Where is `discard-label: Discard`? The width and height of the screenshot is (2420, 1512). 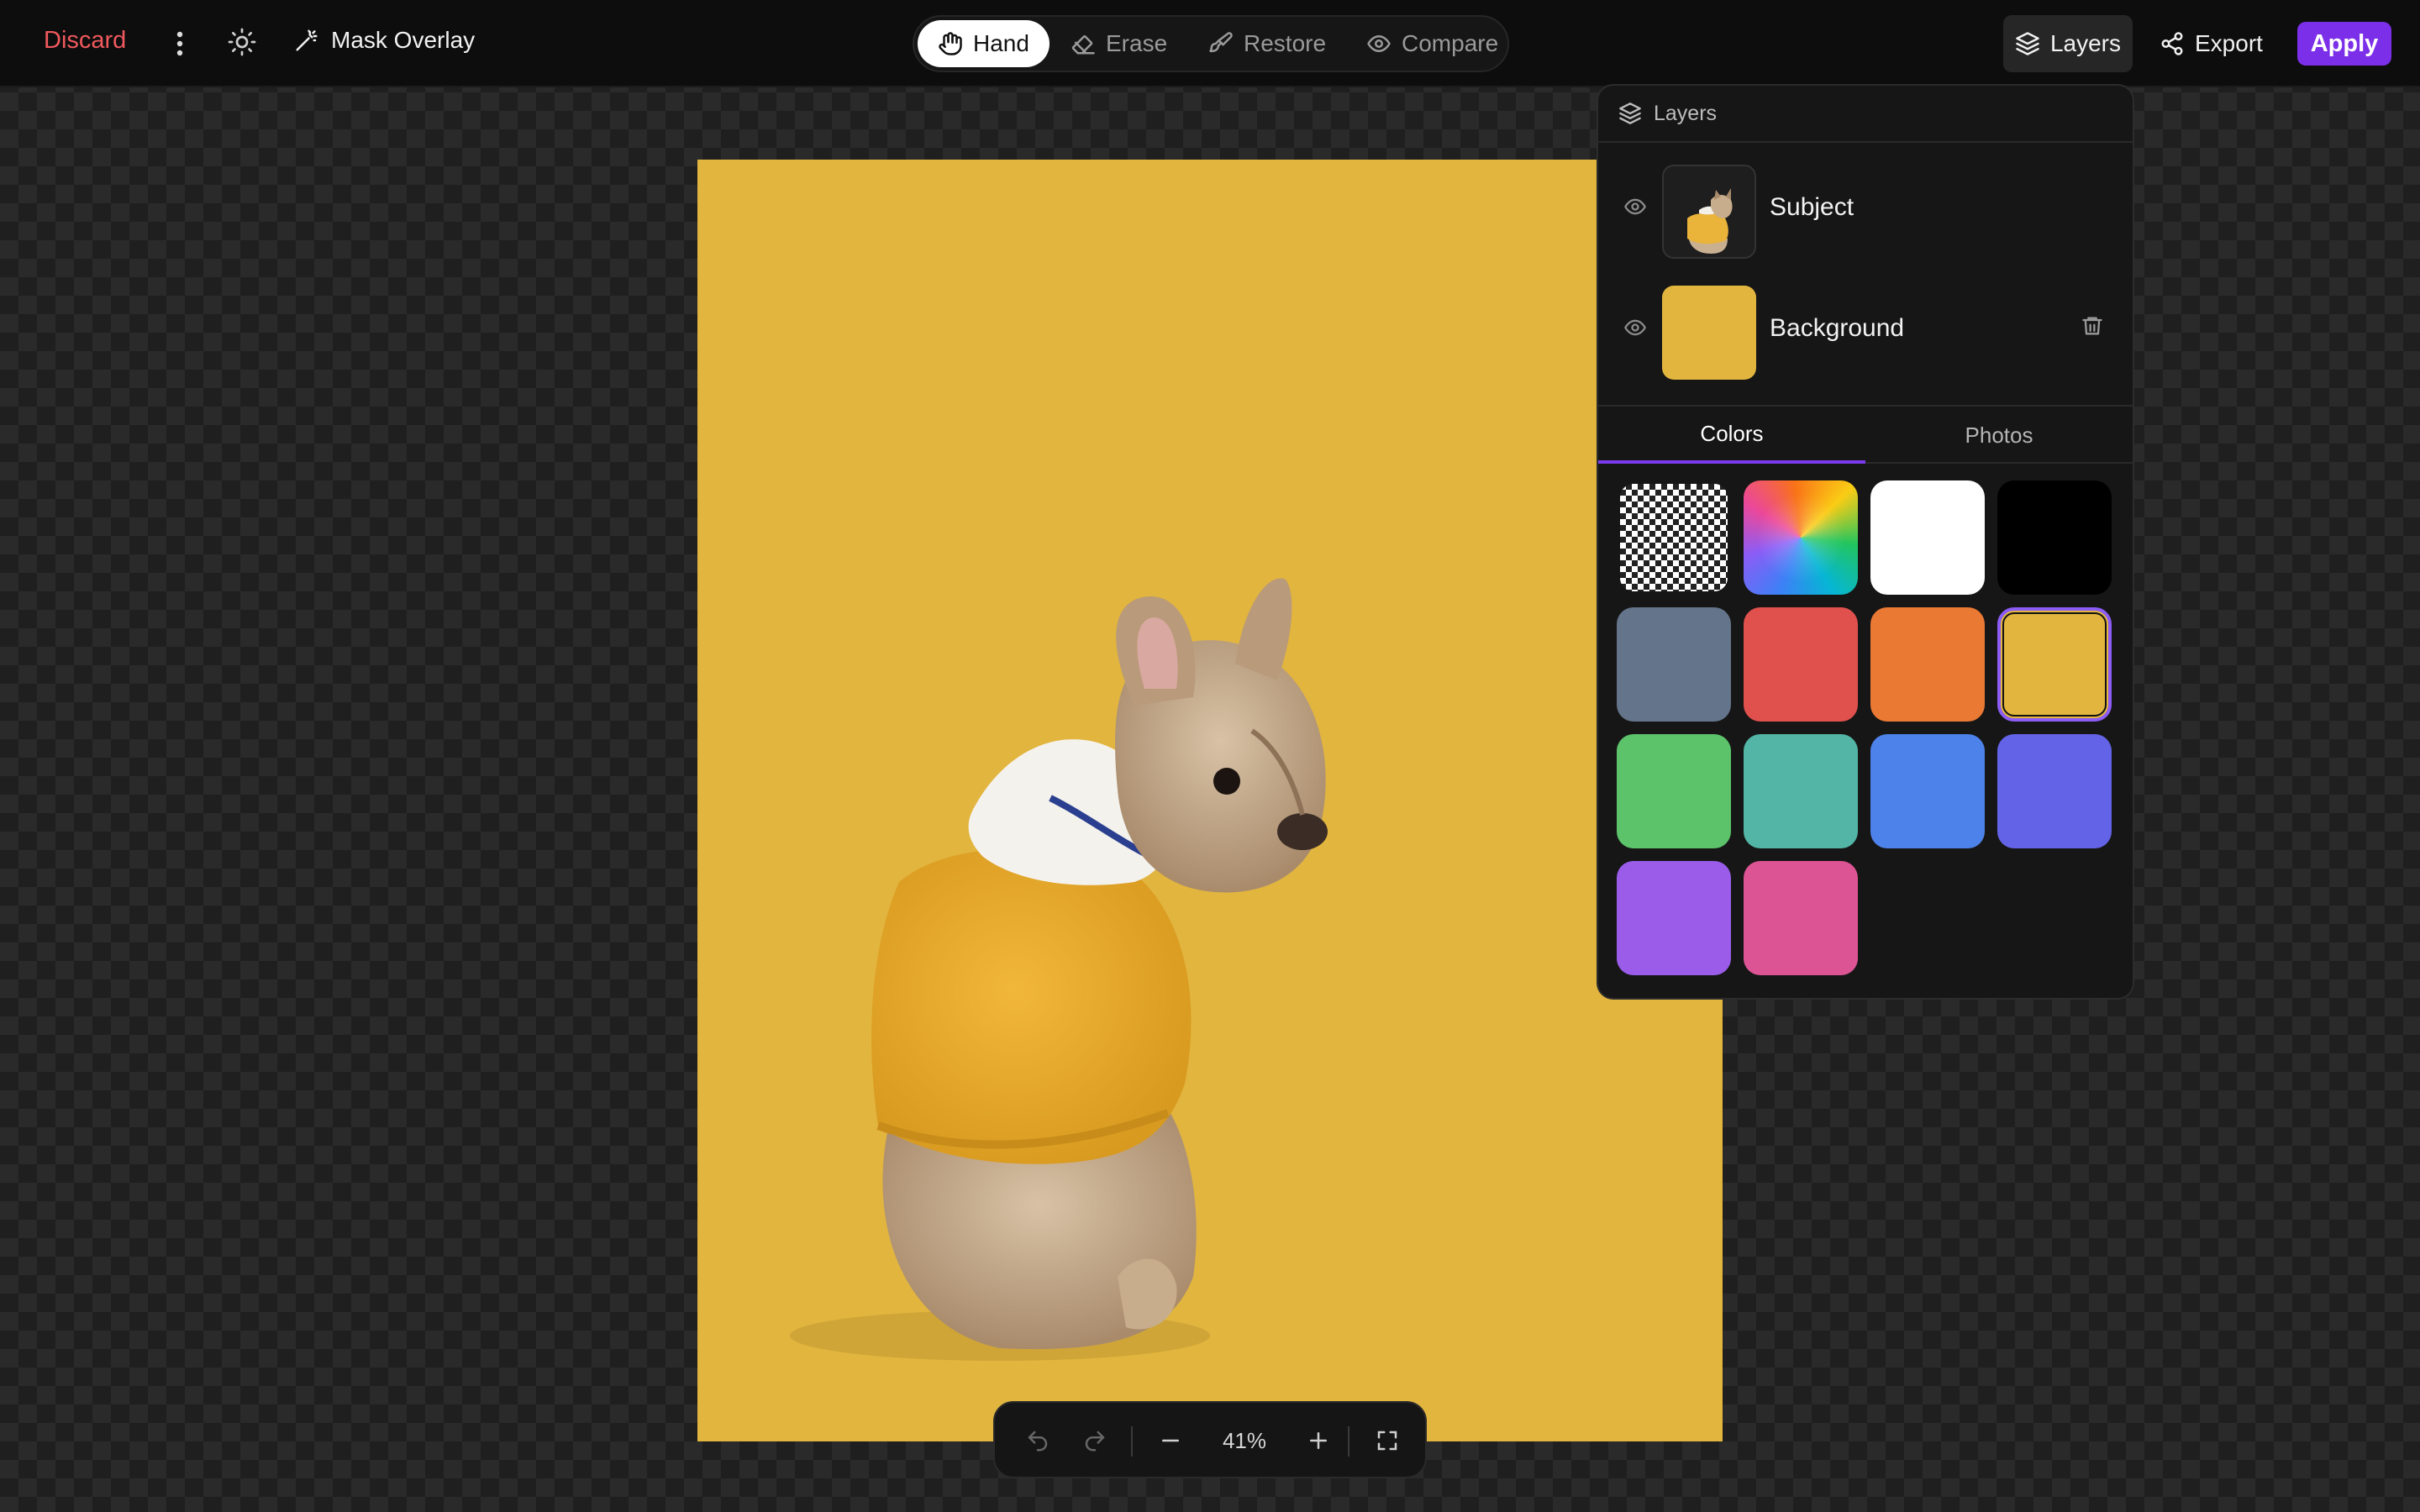 discard-label: Discard is located at coordinates (85, 40).